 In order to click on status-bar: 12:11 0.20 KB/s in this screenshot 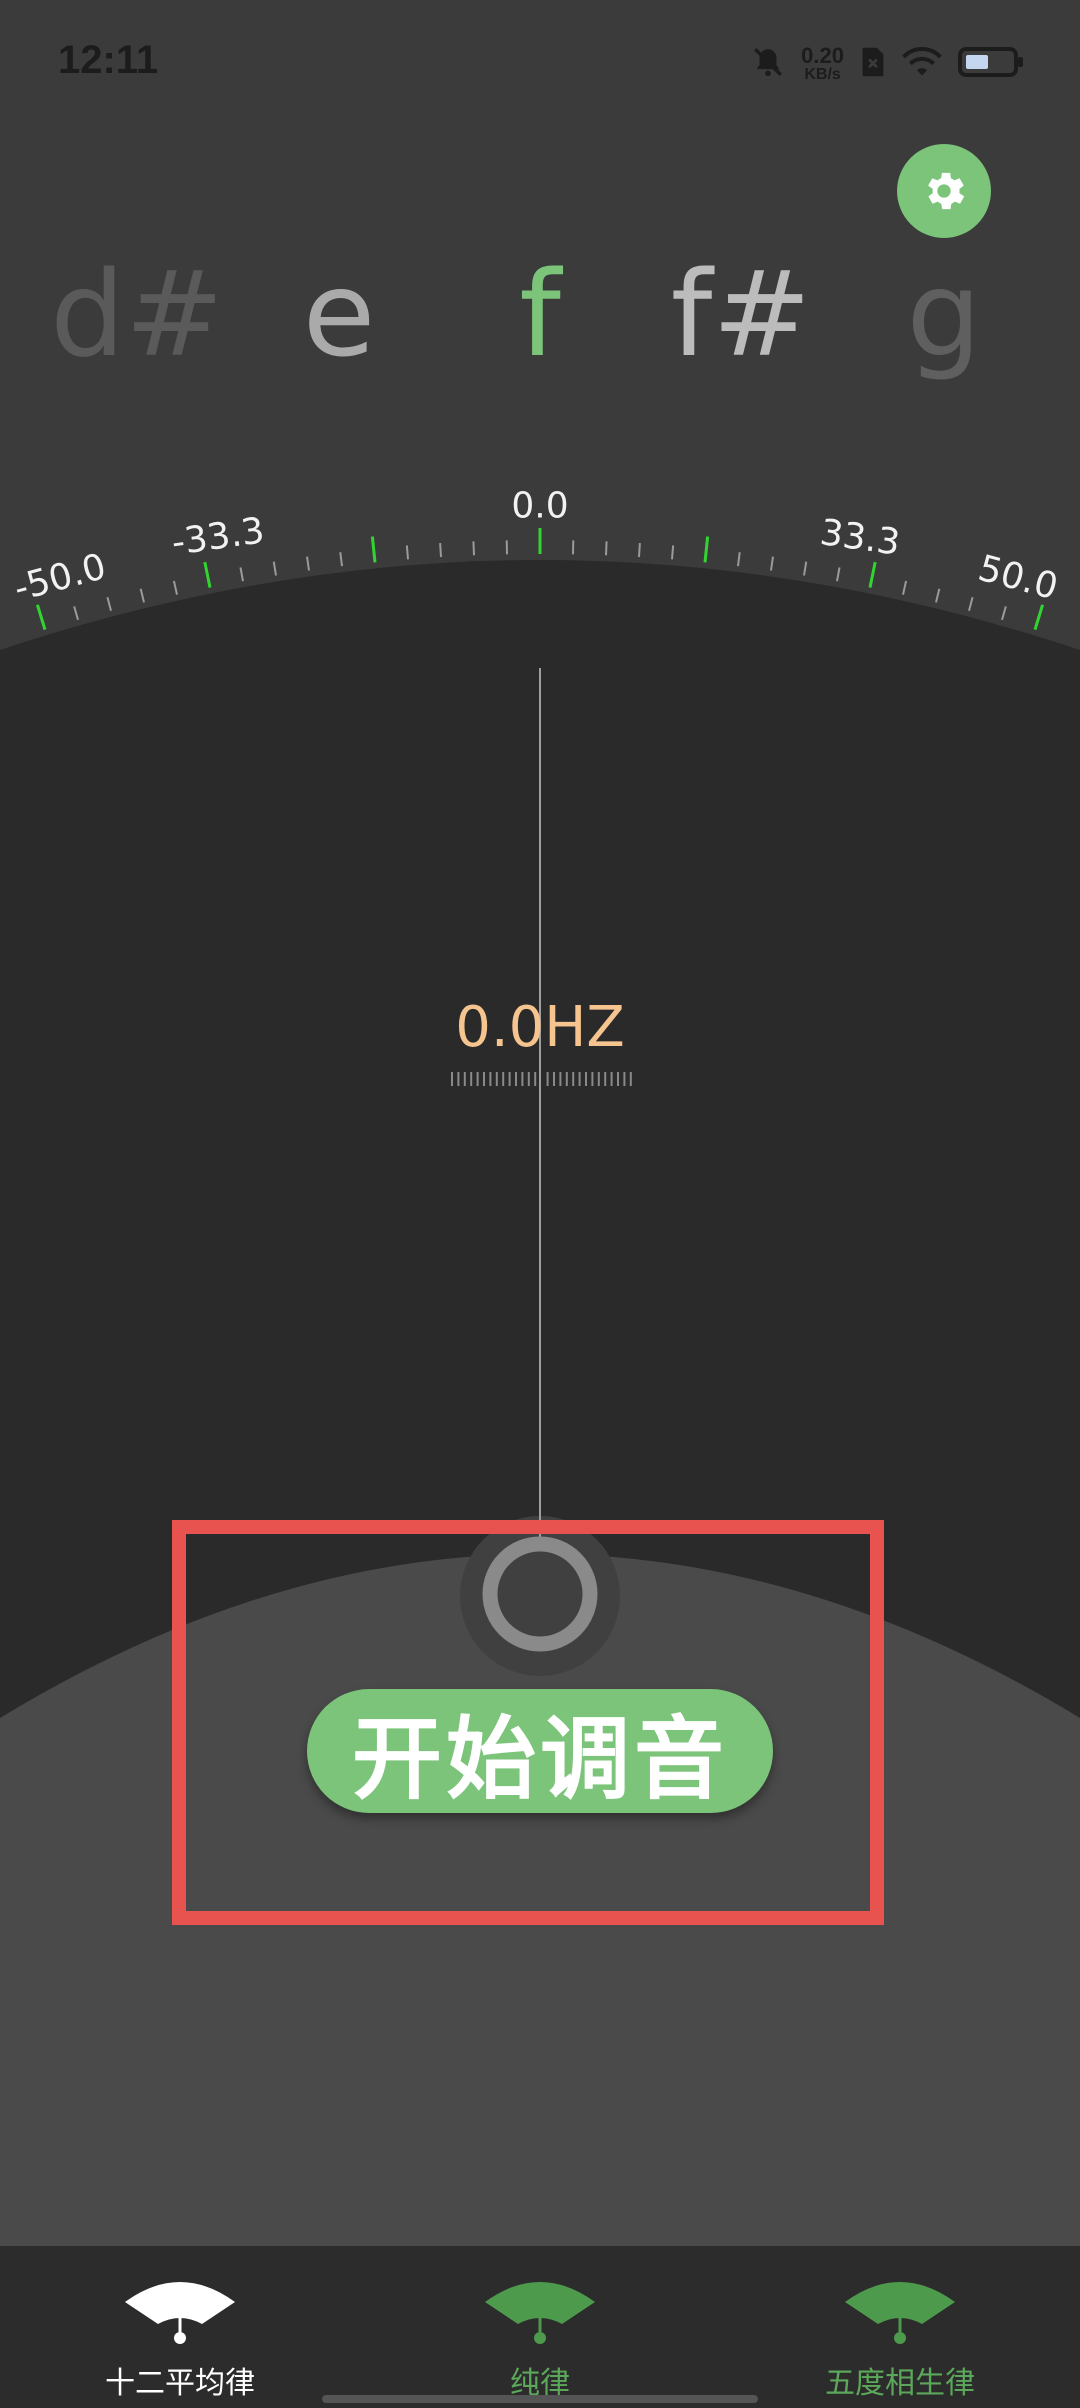, I will do `click(540, 60)`.